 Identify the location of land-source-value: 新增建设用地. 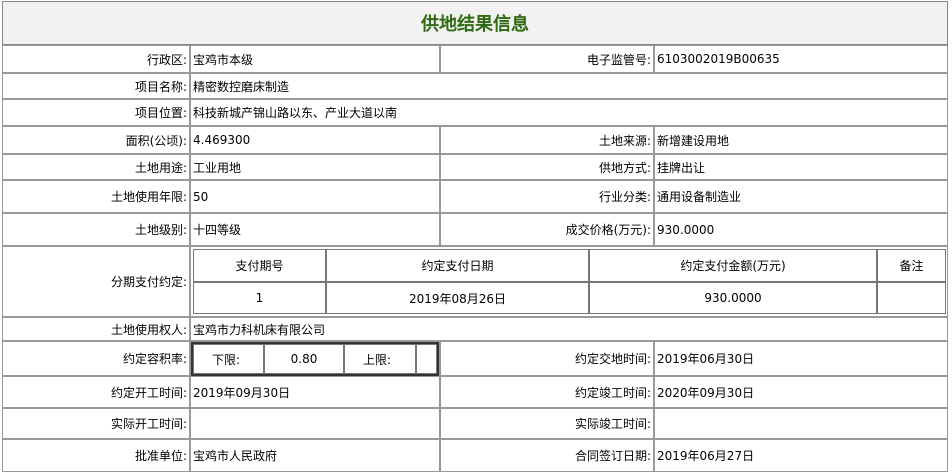
(801, 140).